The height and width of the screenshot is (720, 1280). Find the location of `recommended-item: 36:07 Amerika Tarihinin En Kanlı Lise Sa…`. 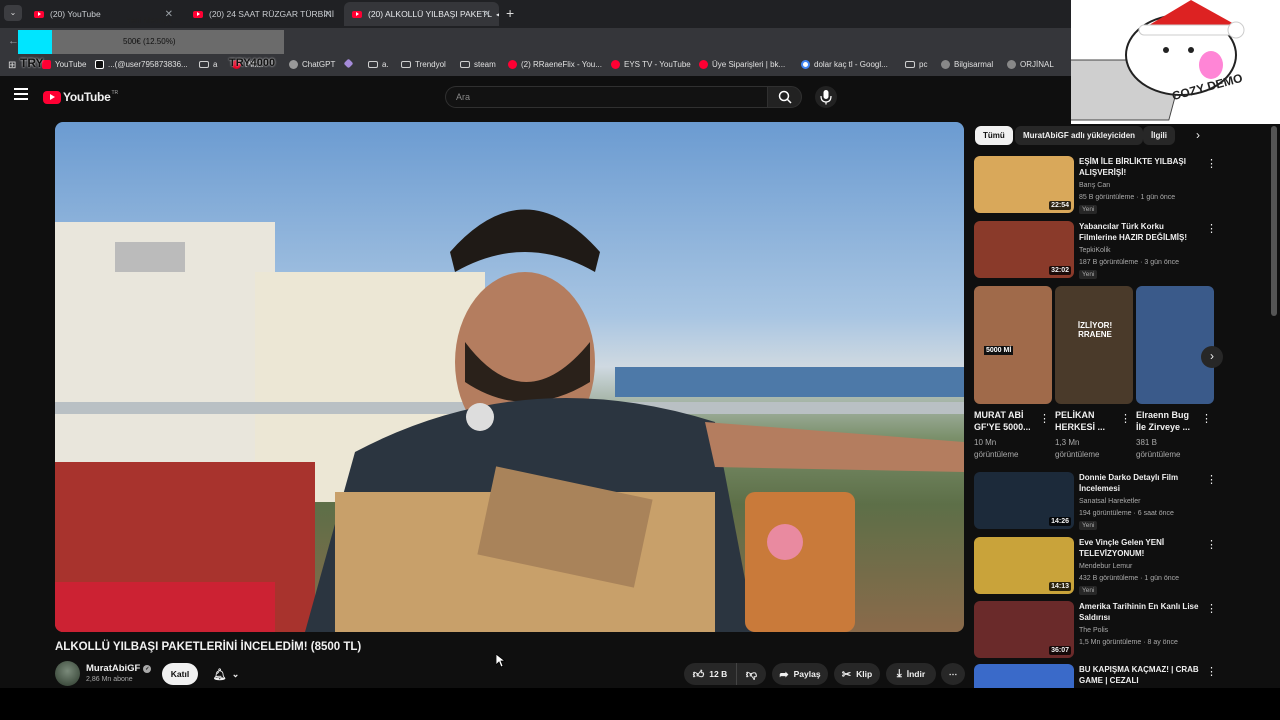

recommended-item: 36:07 Amerika Tarihinin En Kanlı Lise Sa… is located at coordinates (1099, 631).